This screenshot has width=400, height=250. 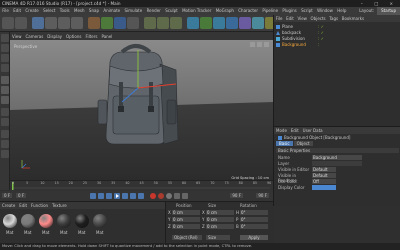 What do you see at coordinates (295, 130) in the screenshot?
I see `am-menu-edit: Edit` at bounding box center [295, 130].